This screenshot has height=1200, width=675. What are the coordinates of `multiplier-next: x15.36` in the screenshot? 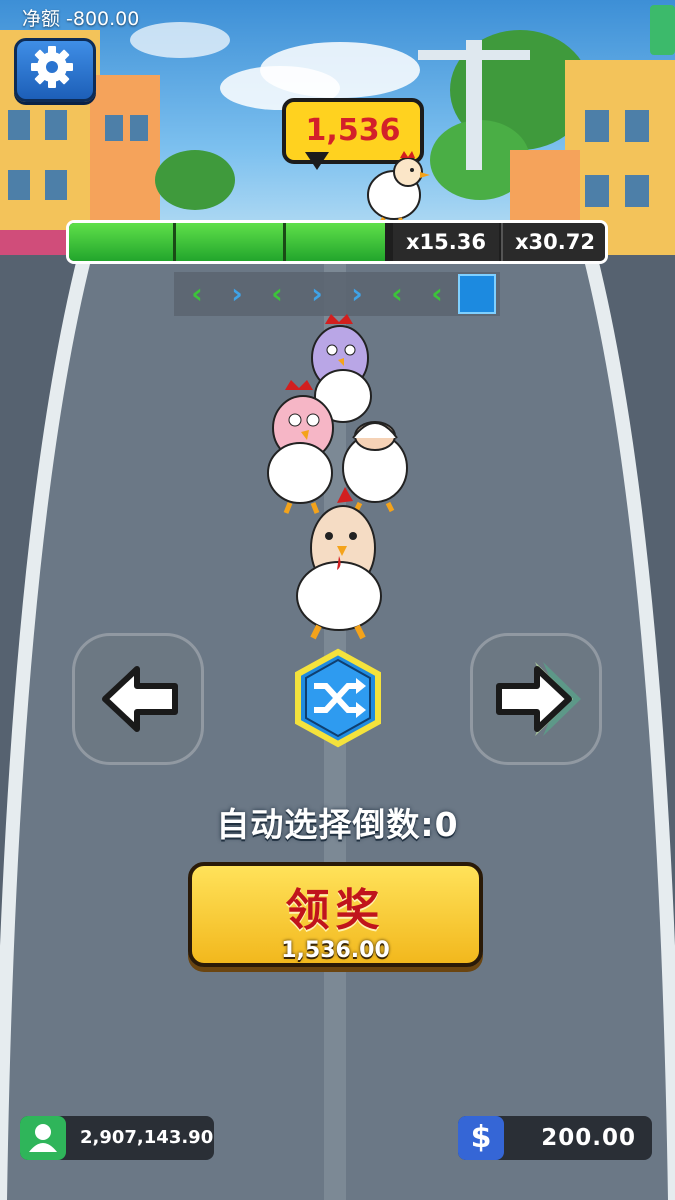 It's located at (446, 242).